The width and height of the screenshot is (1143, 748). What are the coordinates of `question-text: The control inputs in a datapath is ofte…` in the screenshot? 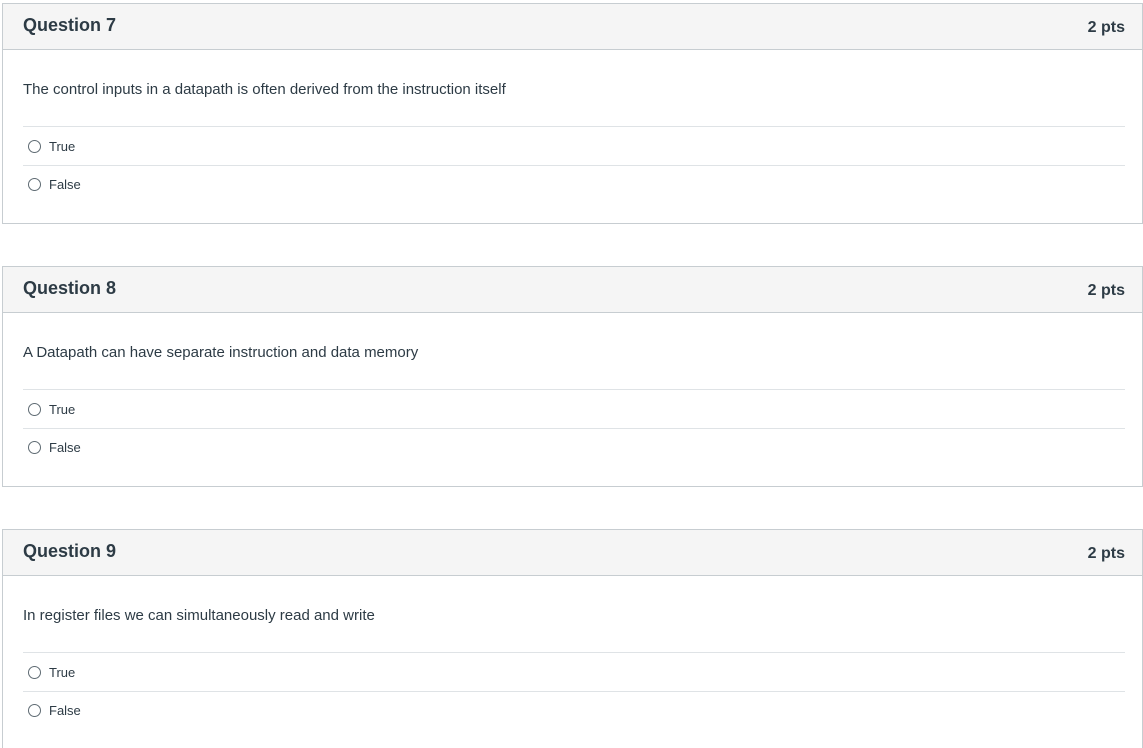 It's located at (574, 88).